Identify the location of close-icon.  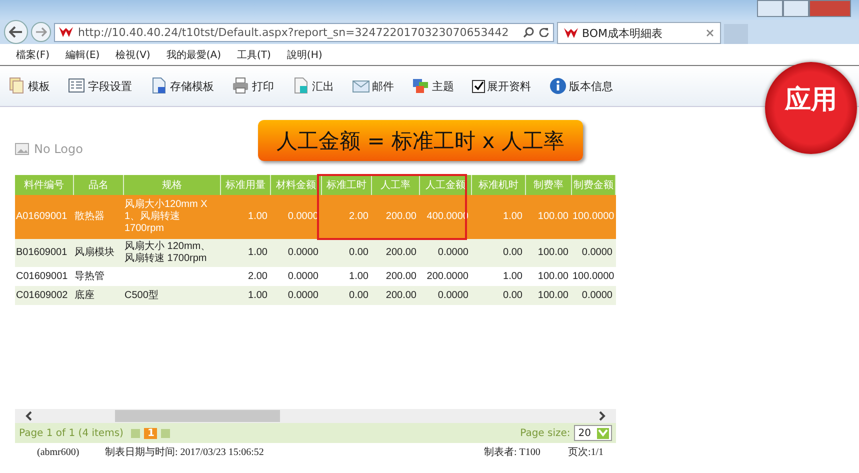
(710, 33).